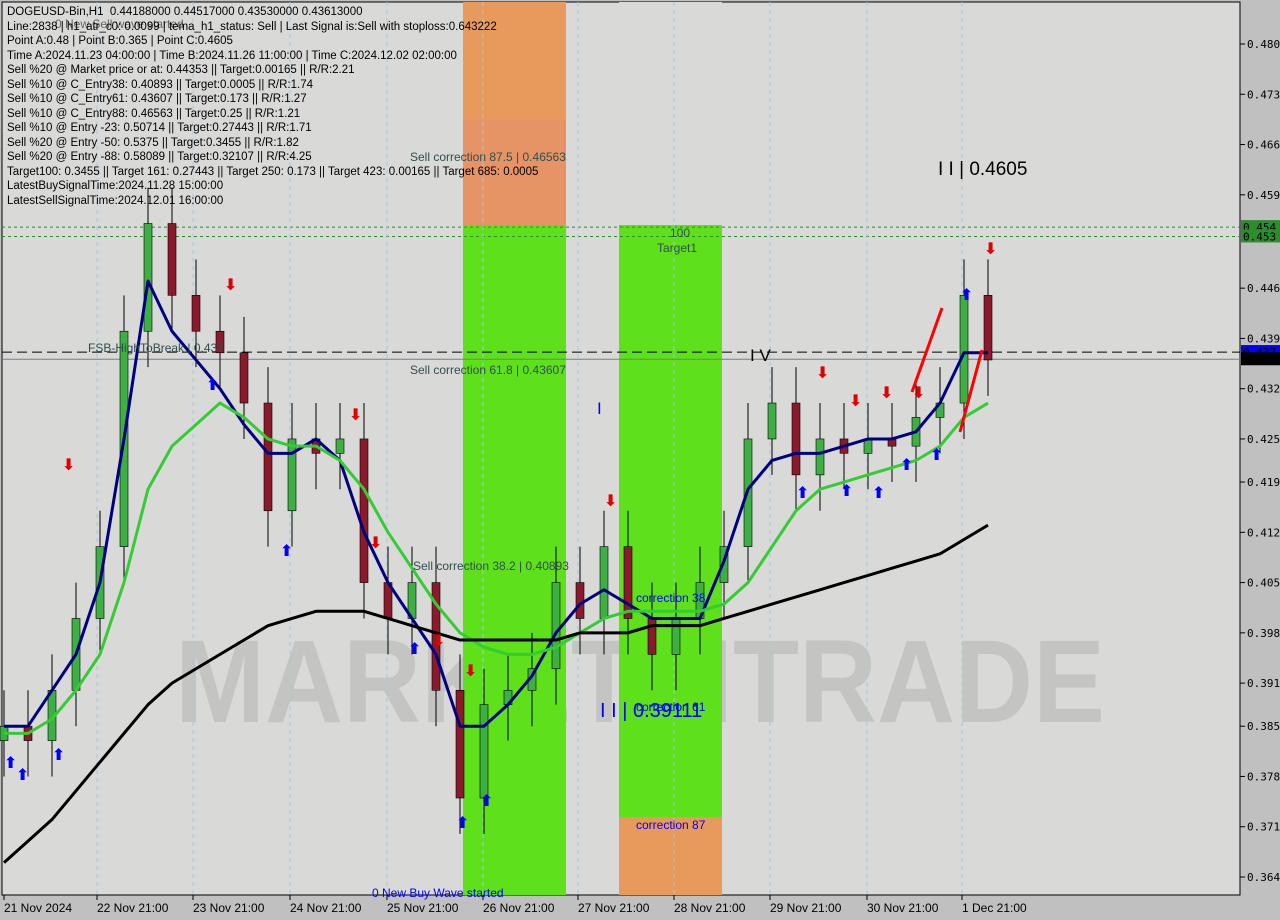 This screenshot has width=1280, height=920. What do you see at coordinates (1263, 583) in the screenshot?
I see `y-tick-label: 0.405` at bounding box center [1263, 583].